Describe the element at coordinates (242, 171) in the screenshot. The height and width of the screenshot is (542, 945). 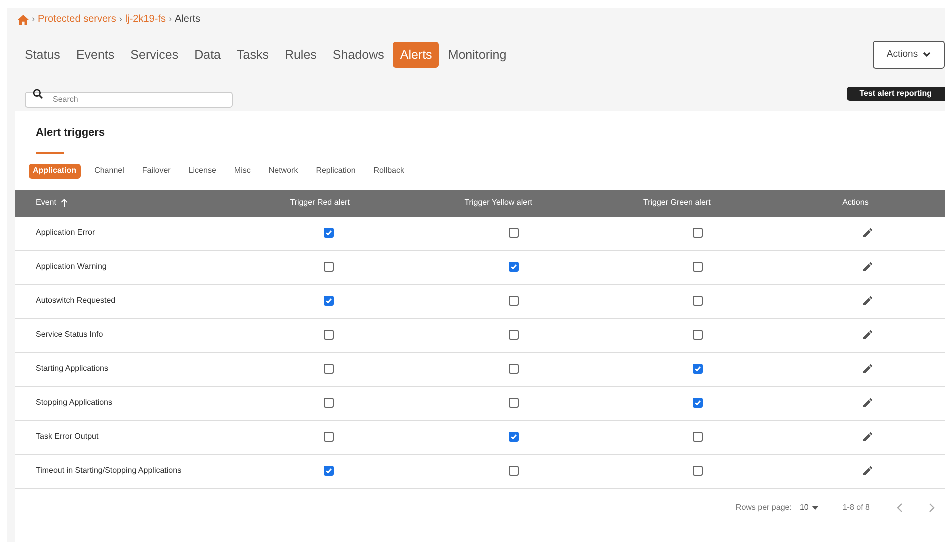
I see `category-tab: Misc` at that location.